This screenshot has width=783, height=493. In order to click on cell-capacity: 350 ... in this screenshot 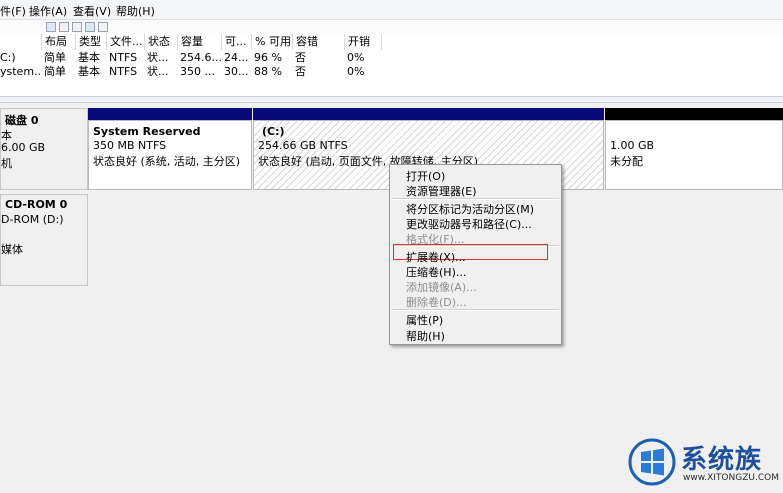, I will do `click(197, 71)`.